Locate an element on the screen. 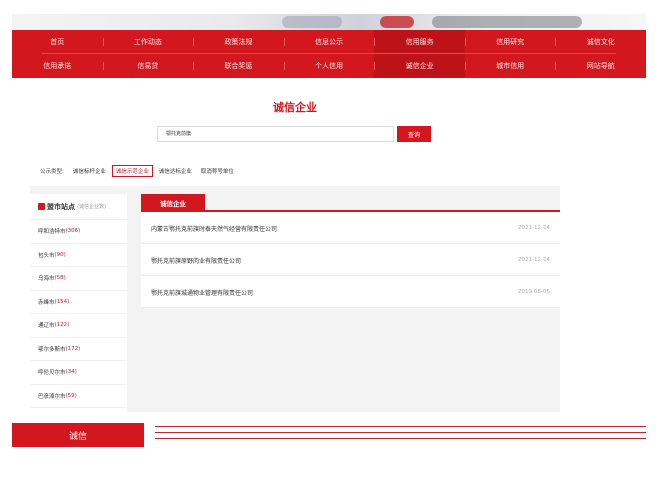 Image resolution: width=662 pixels, height=477 pixels. list-item: 鄂托克前旗原野肉业有限责任公司 2021-12-24 is located at coordinates (350, 260).